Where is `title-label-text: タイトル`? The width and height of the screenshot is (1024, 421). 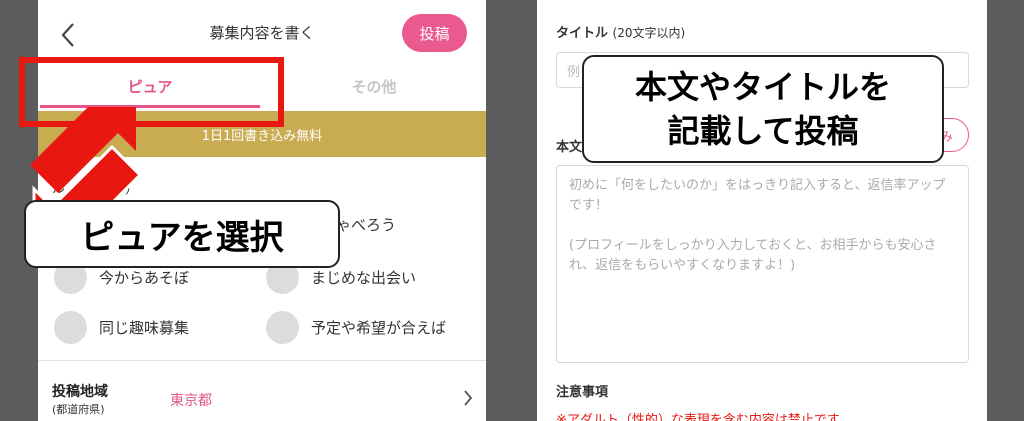
title-label-text: タイトル is located at coordinates (582, 33).